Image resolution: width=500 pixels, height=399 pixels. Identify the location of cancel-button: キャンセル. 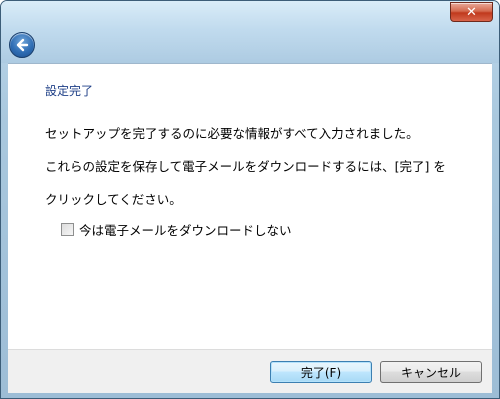
(431, 372).